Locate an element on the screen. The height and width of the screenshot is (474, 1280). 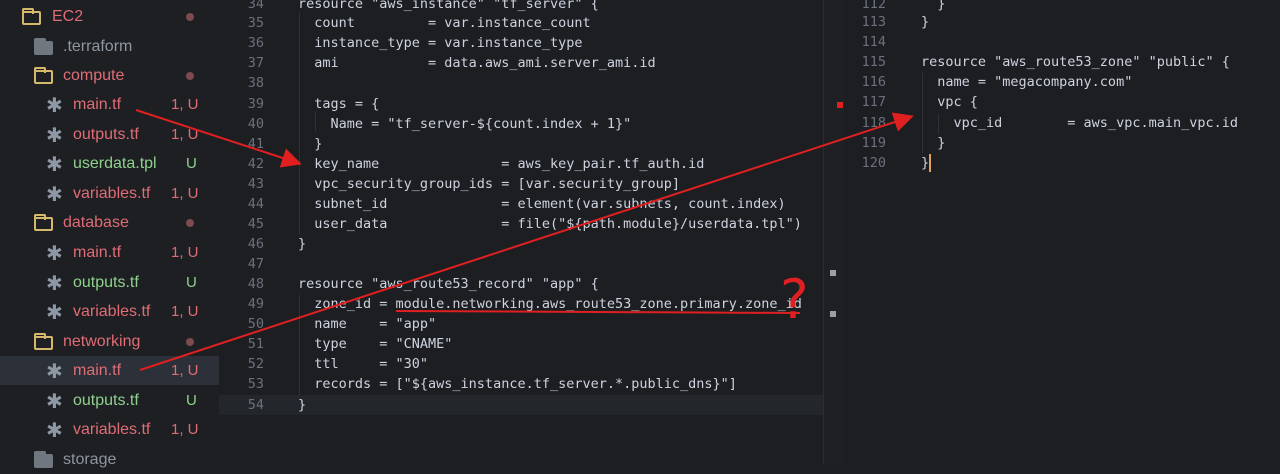
code-line: key_name = aws_key_pair.tf_auth.id is located at coordinates (501, 164).